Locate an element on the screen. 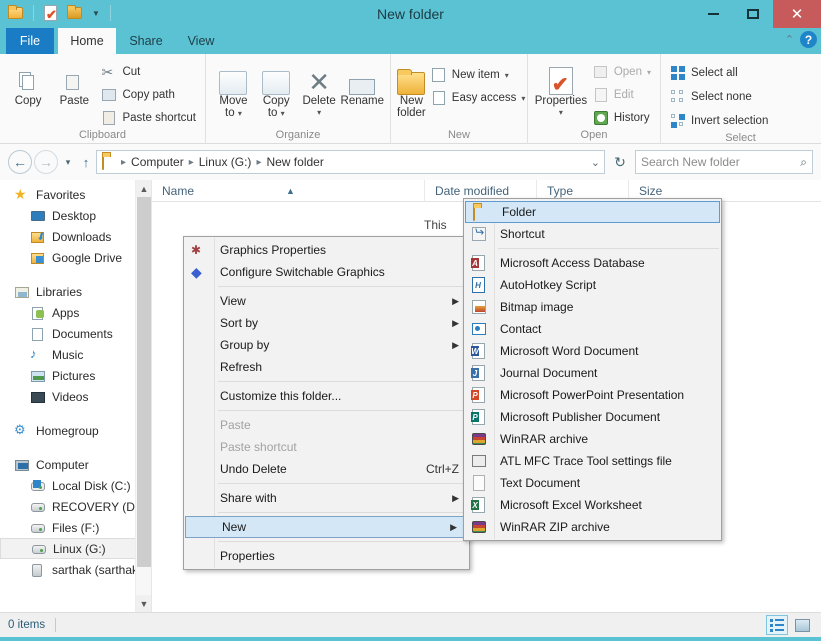 This screenshot has width=821, height=641. address-dropdown-icon: ⌄ is located at coordinates (595, 162).